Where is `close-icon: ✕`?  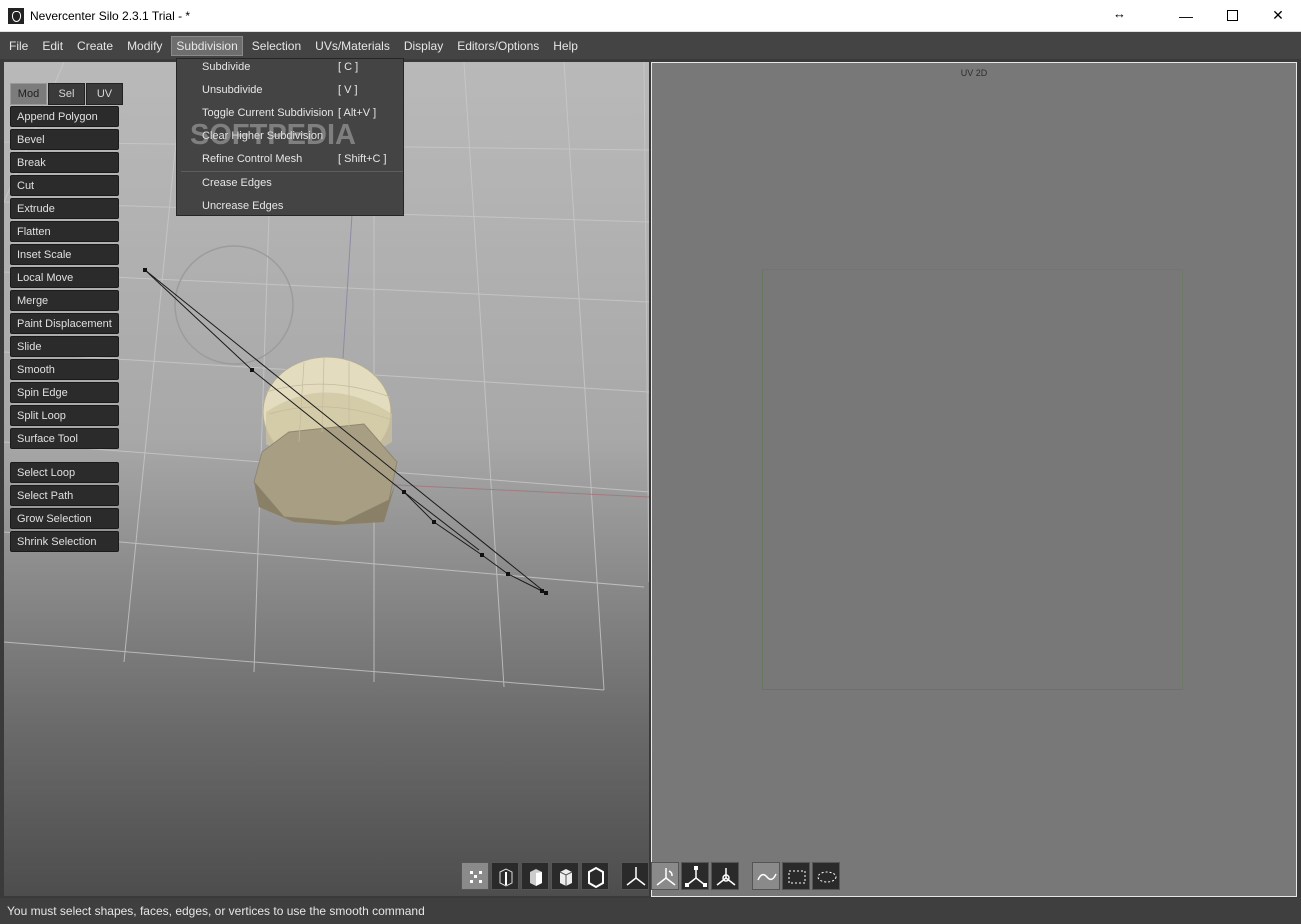
close-icon: ✕ is located at coordinates (1278, 15).